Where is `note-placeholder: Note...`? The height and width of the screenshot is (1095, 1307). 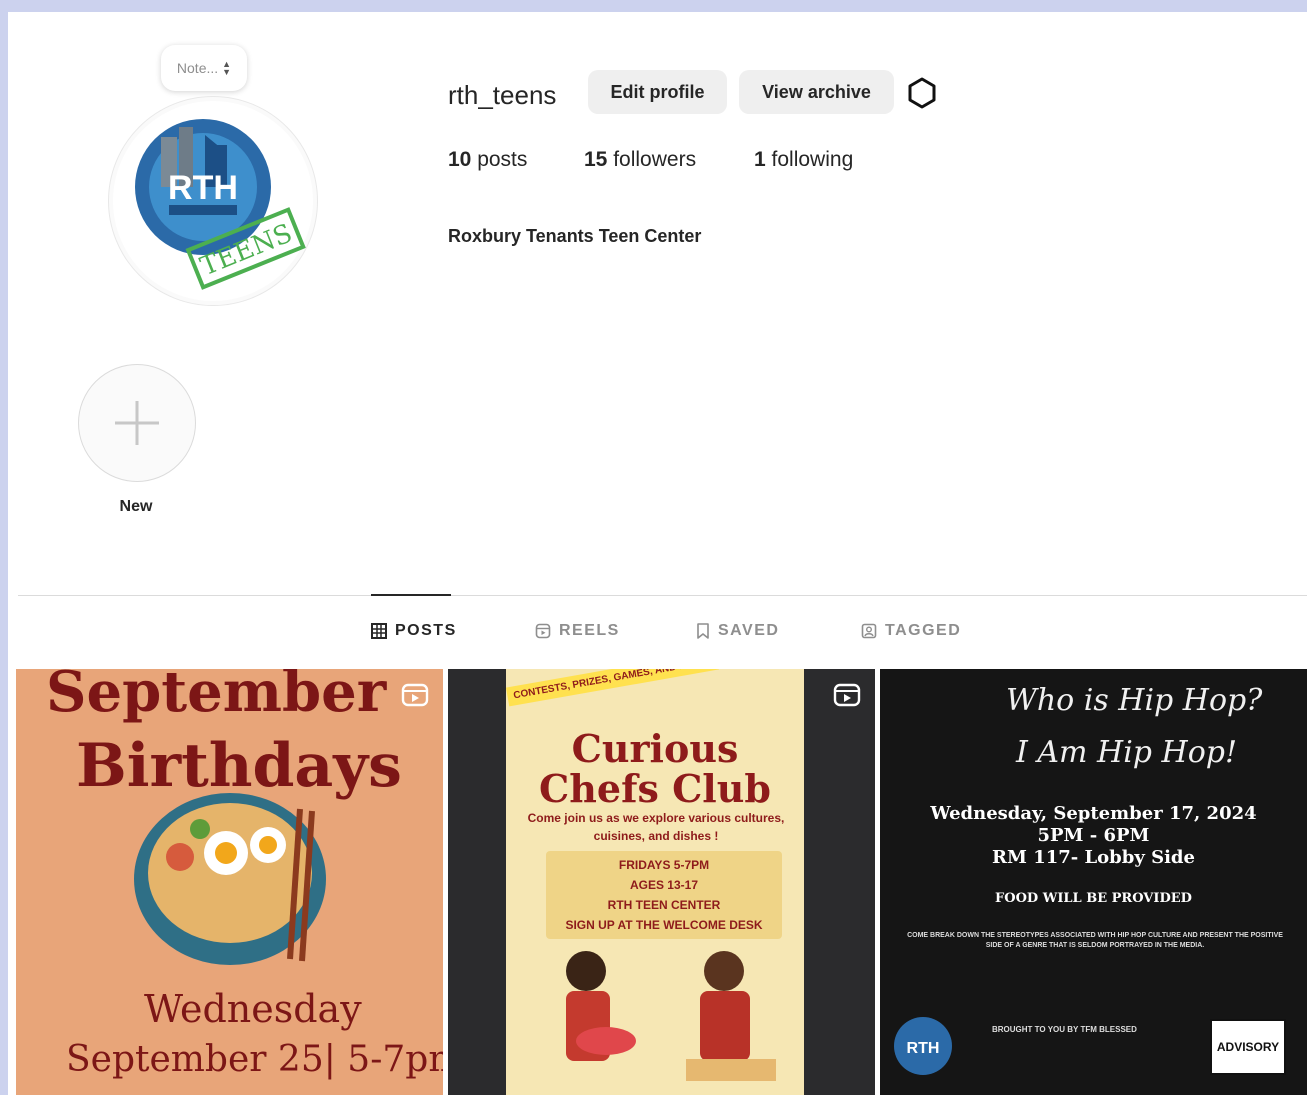 note-placeholder: Note... is located at coordinates (197, 68).